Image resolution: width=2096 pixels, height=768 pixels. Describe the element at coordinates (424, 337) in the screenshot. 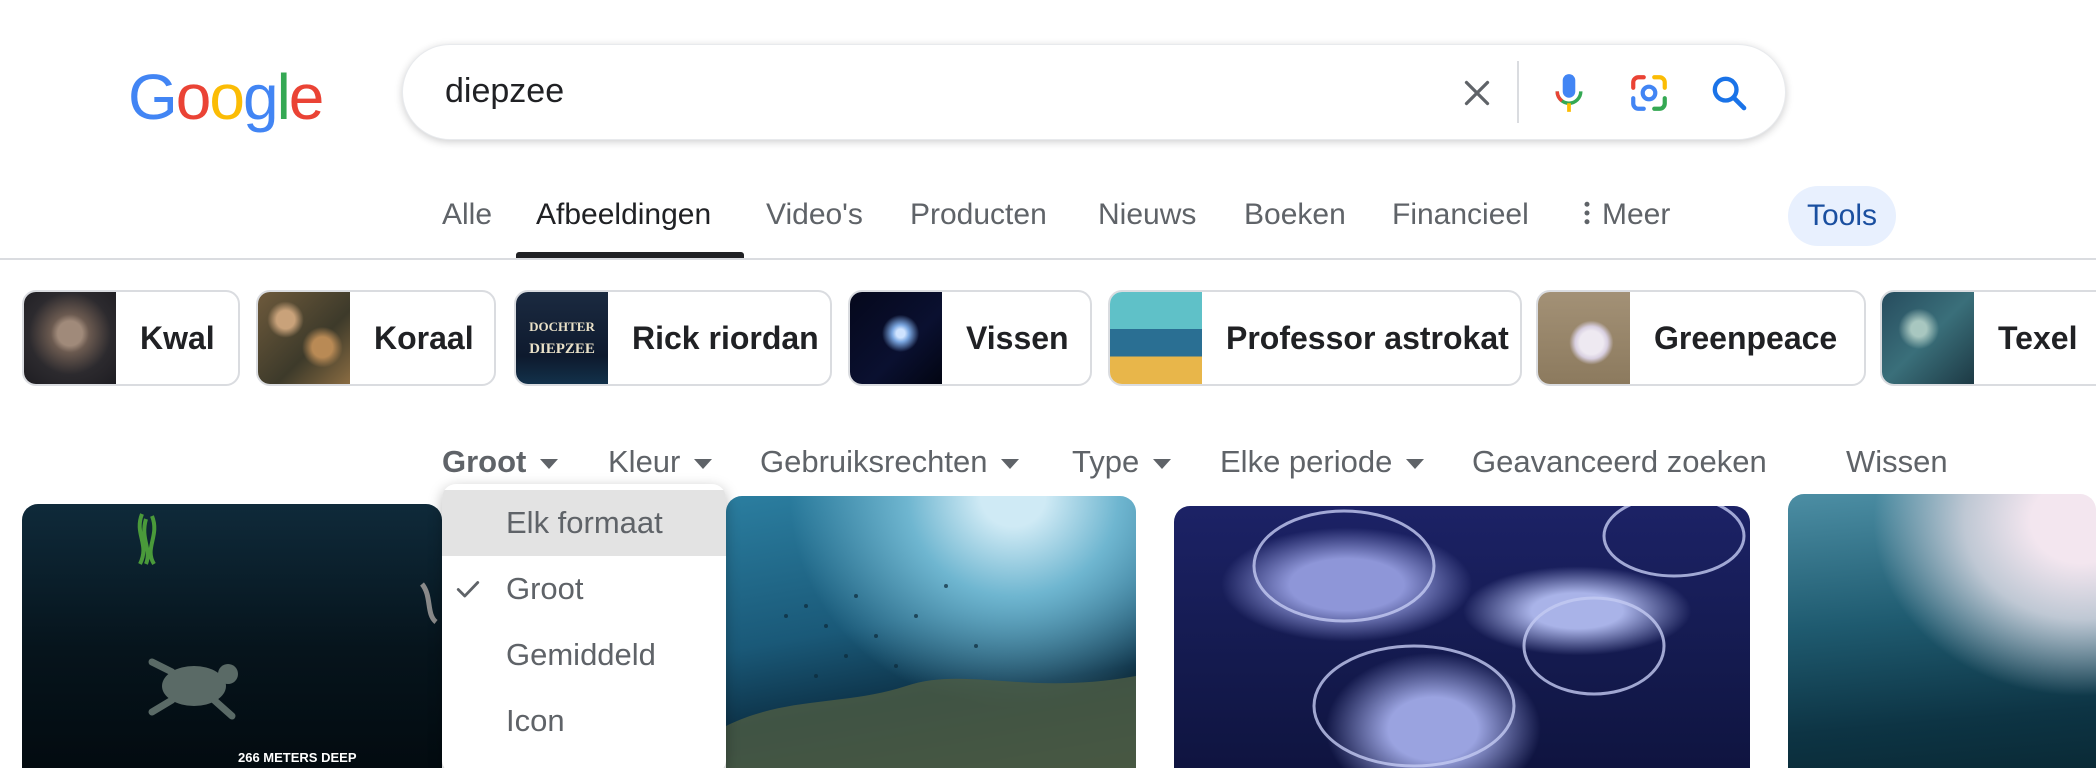

I see `chip-label: Koraal` at that location.